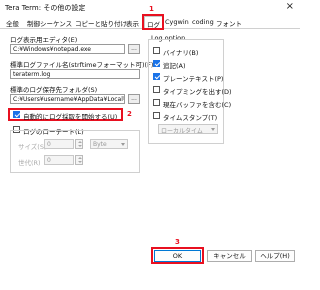  What do you see at coordinates (32, 147) in the screenshot?
I see `size-label: サイズ(S)` at bounding box center [32, 147].